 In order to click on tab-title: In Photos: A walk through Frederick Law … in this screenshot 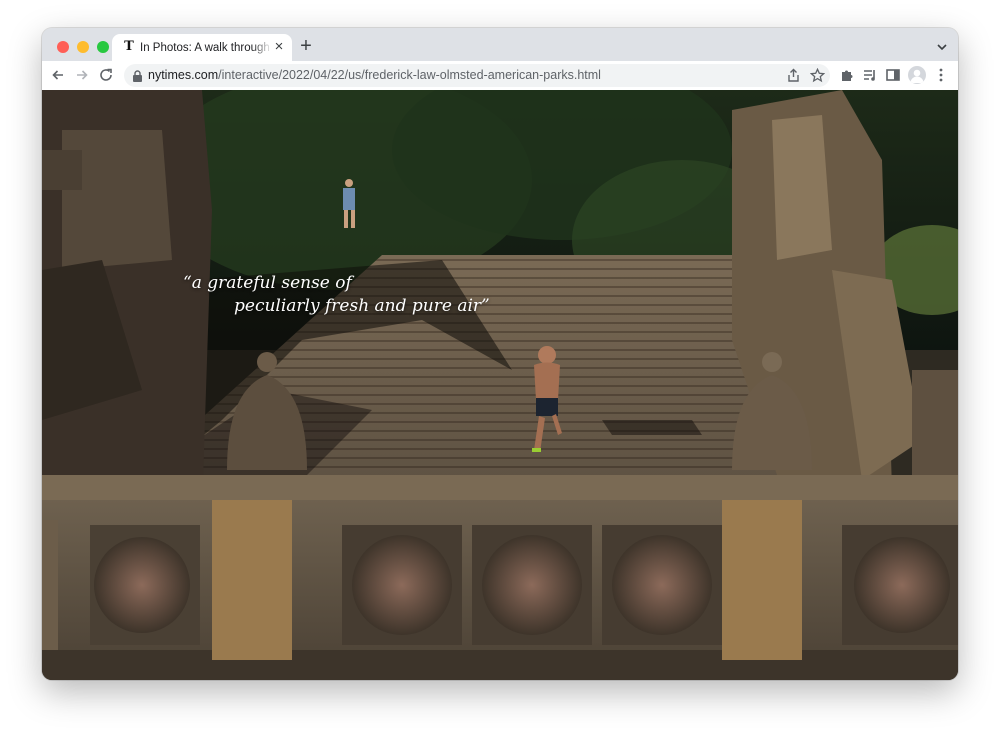, I will do `click(205, 48)`.